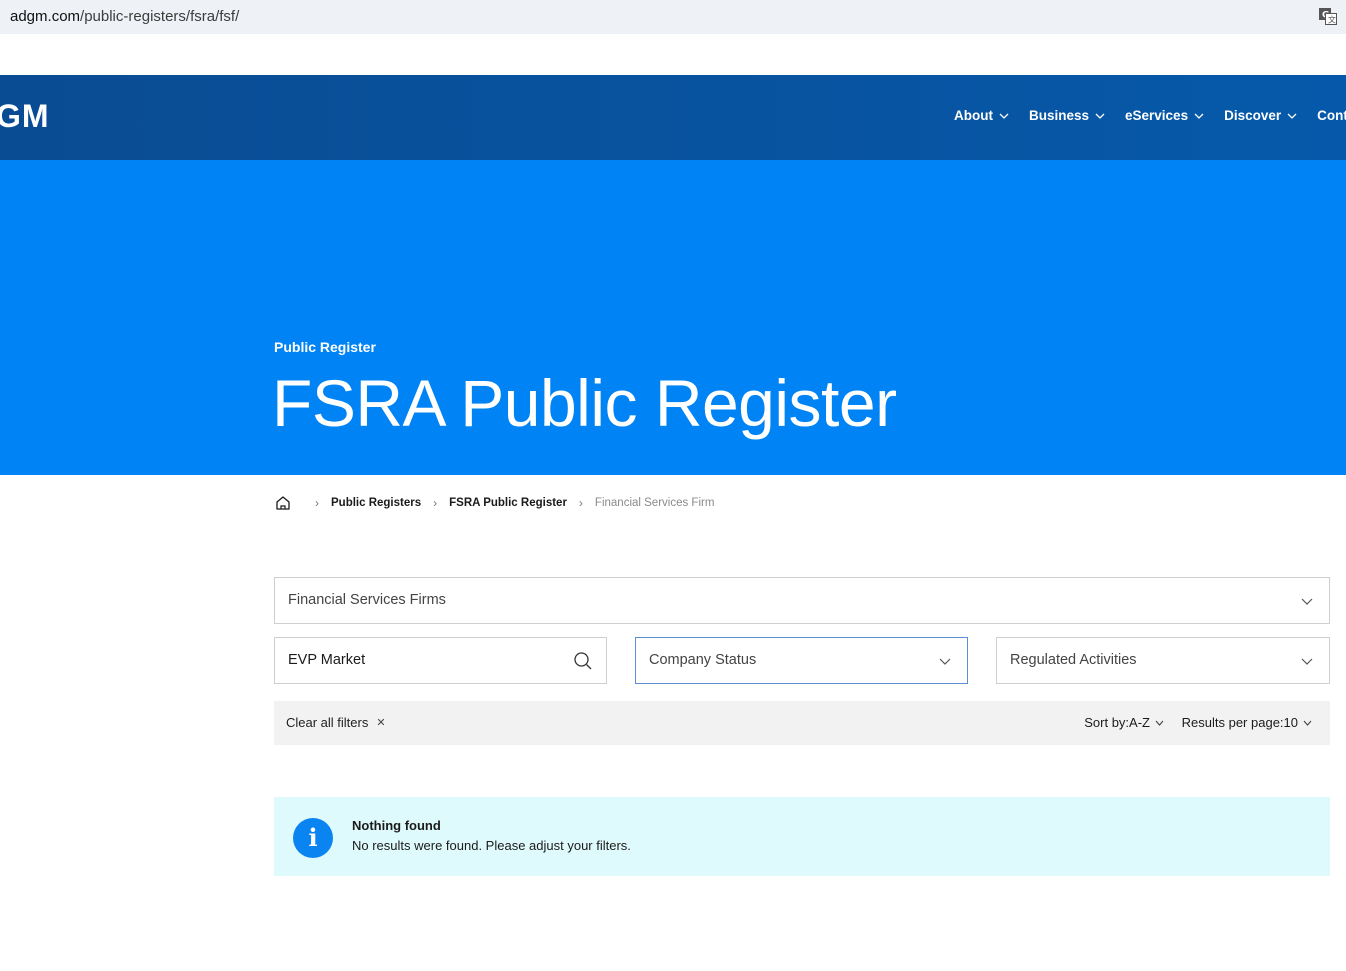 The width and height of the screenshot is (1346, 971). I want to click on nav-about-label: About, so click(973, 115).